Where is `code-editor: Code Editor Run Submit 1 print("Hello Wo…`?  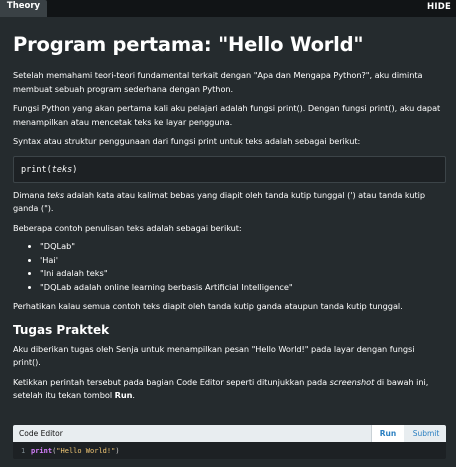 code-editor: Code Editor Run Submit 1 print("Hello Wo… is located at coordinates (229, 442).